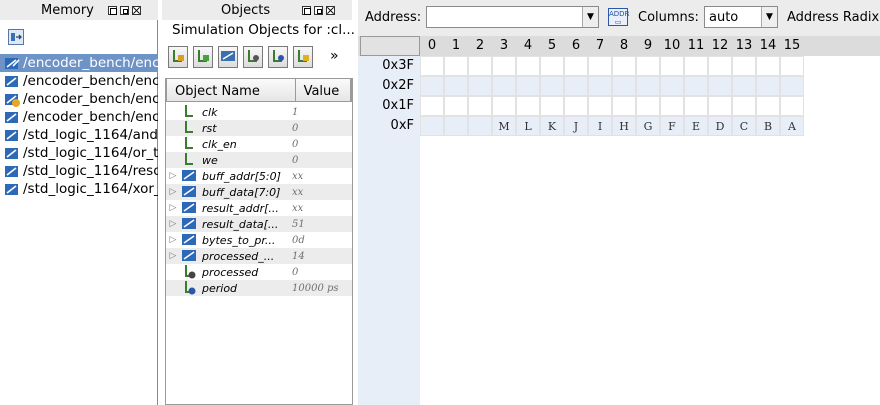 Image resolution: width=880 pixels, height=405 pixels. What do you see at coordinates (528, 126) in the screenshot?
I see `memory-cell: L` at bounding box center [528, 126].